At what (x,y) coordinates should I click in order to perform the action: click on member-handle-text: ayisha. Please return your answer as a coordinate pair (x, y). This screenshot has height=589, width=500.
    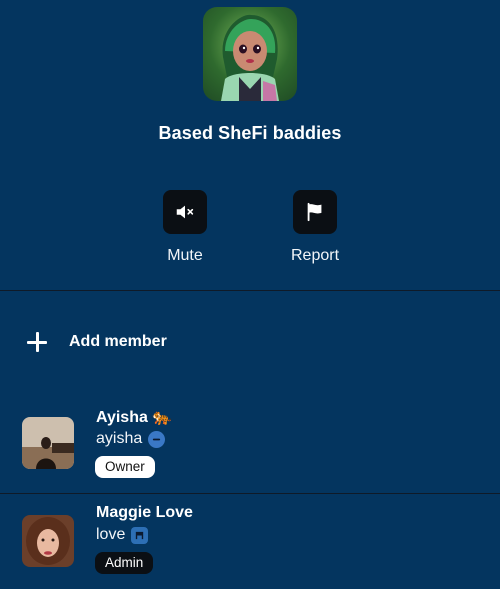
    Looking at the image, I should click on (119, 438).